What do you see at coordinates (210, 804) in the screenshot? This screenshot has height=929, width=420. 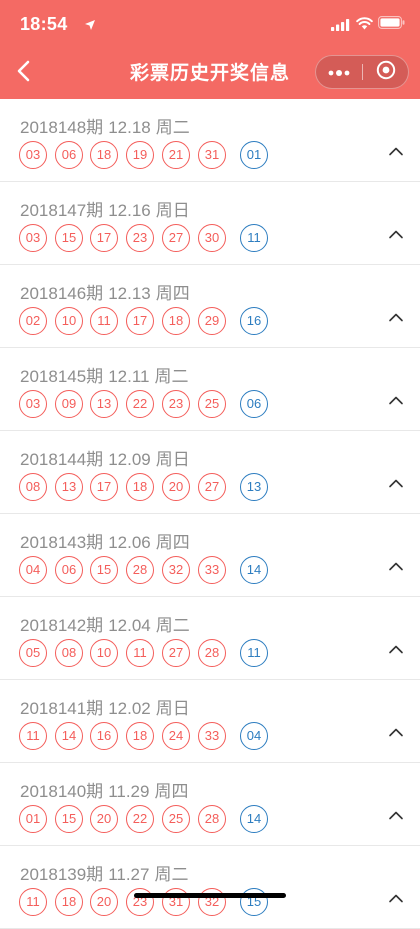 I see `draw-row: 2018140期 11.29 周四 01 15 20 22 25 28 14` at bounding box center [210, 804].